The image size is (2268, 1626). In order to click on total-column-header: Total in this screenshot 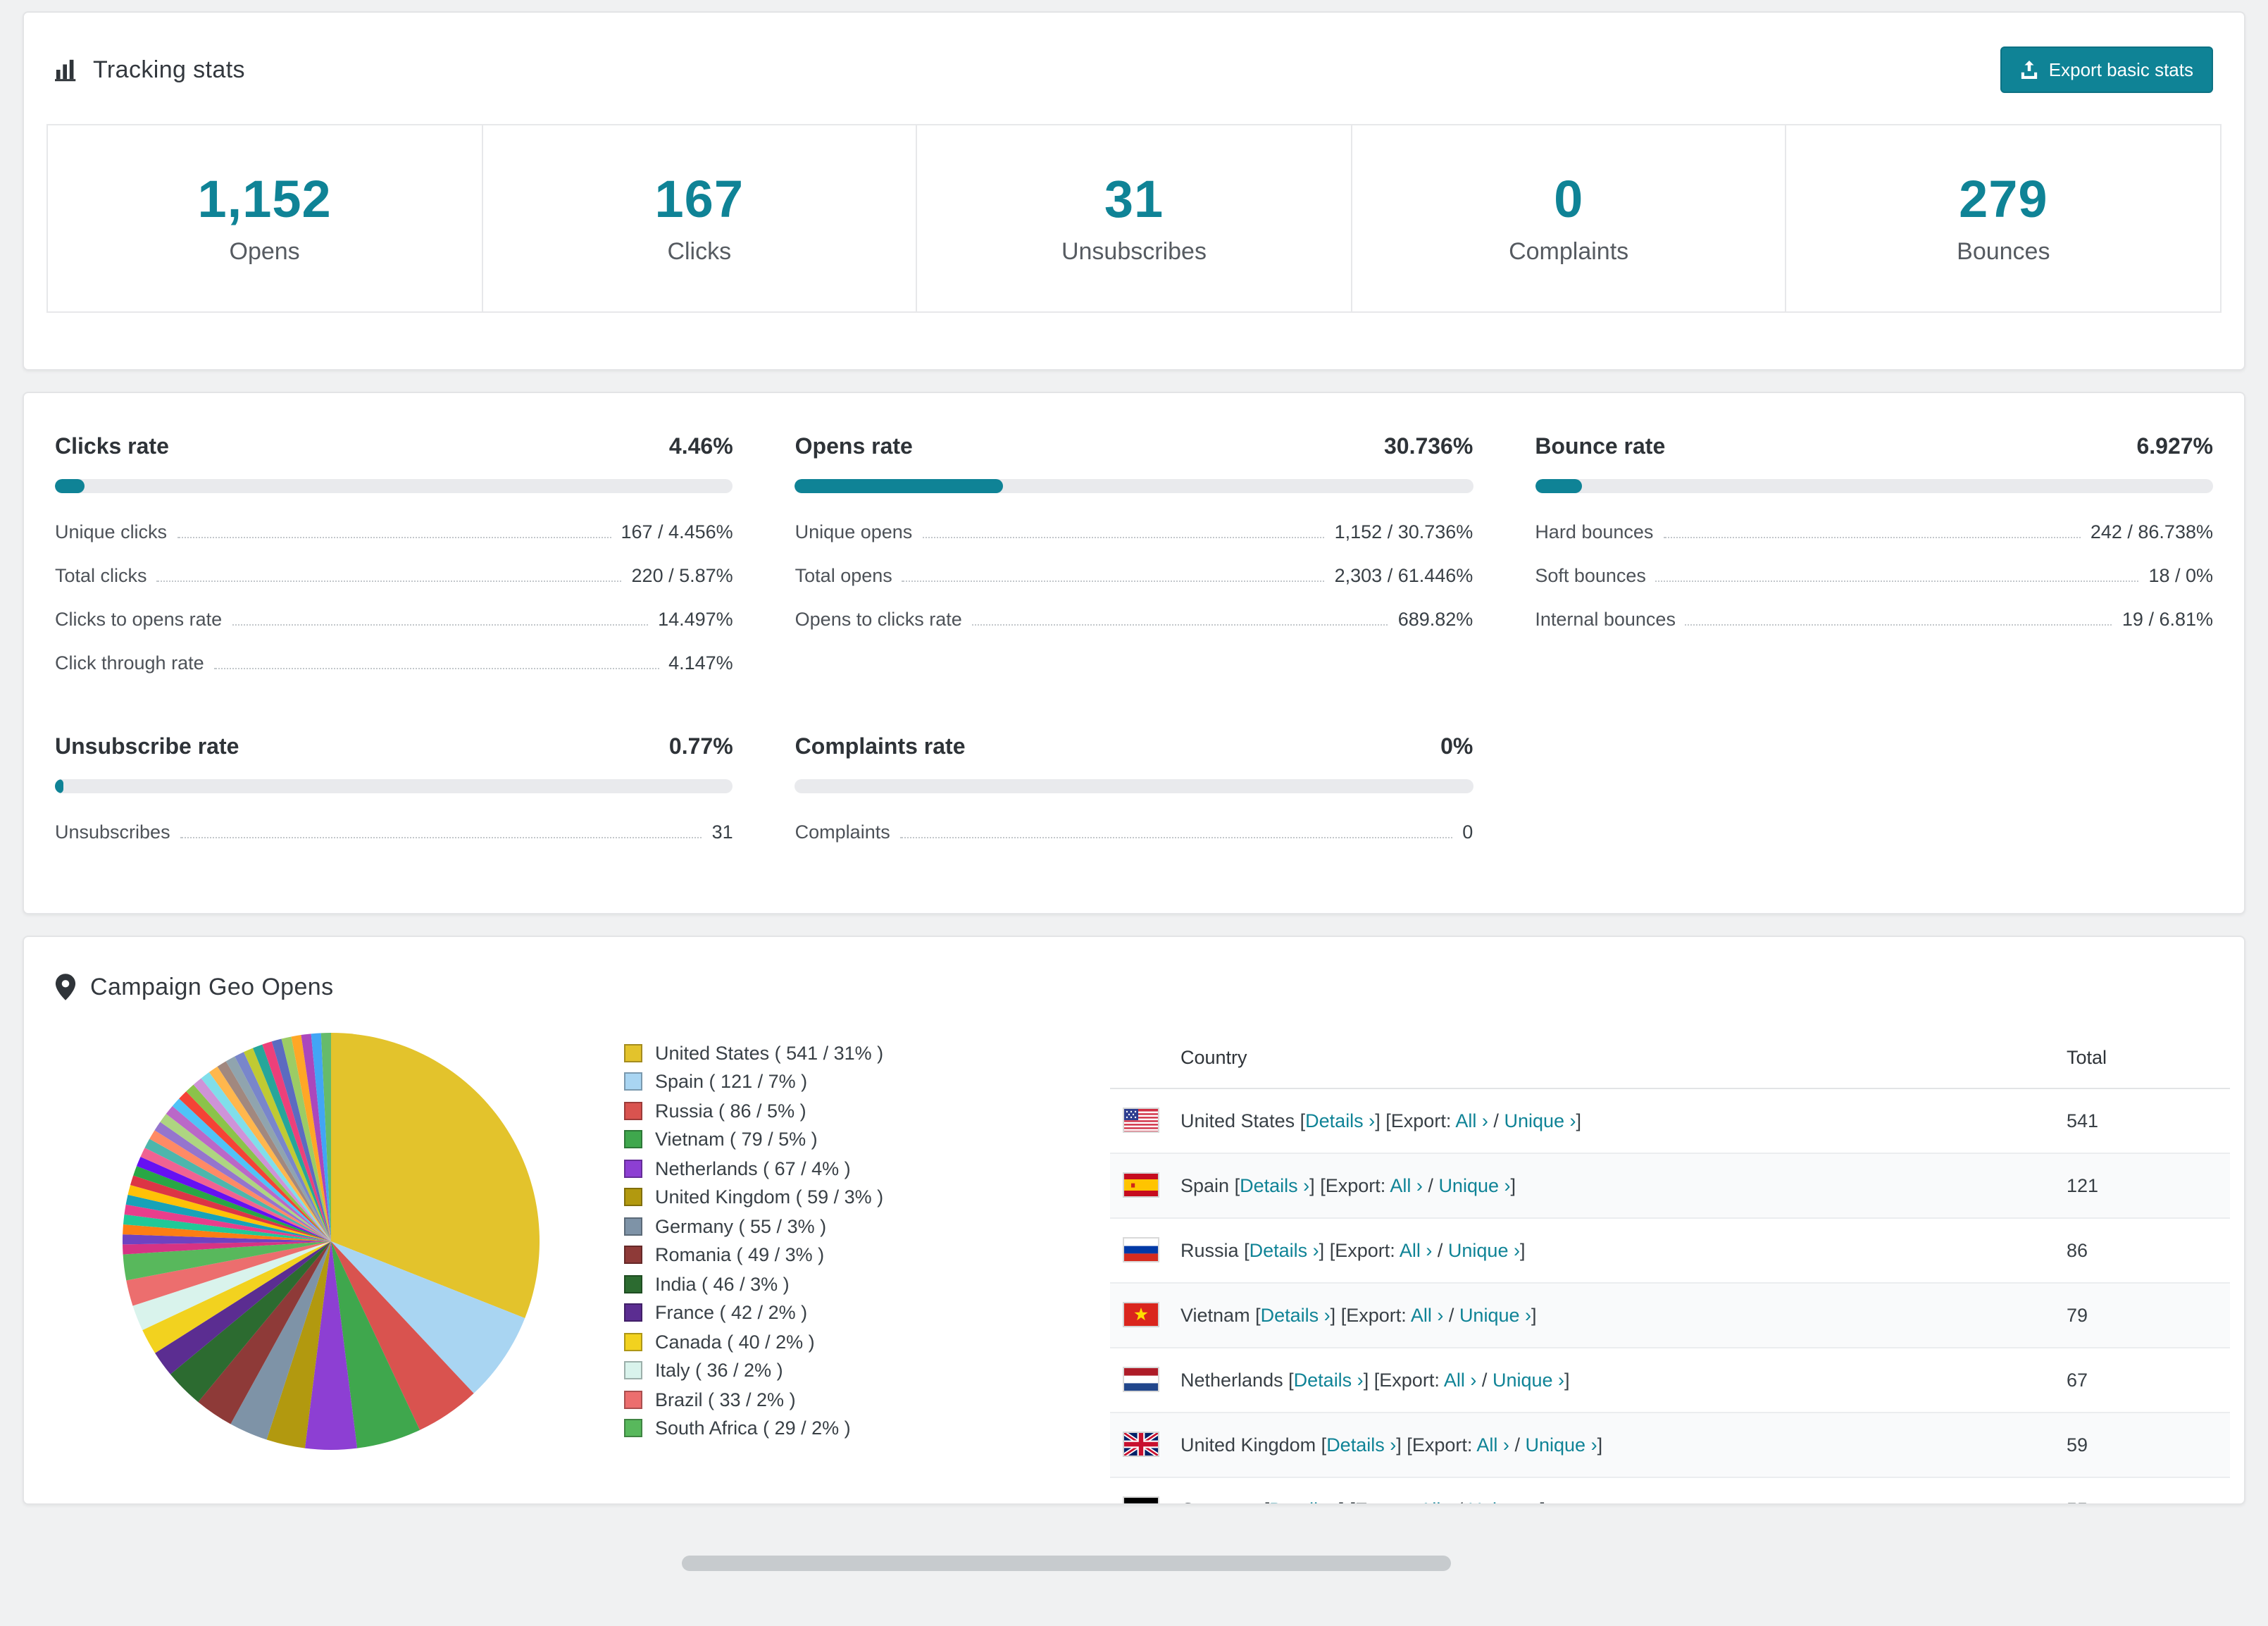, I will do `click(2087, 1057)`.